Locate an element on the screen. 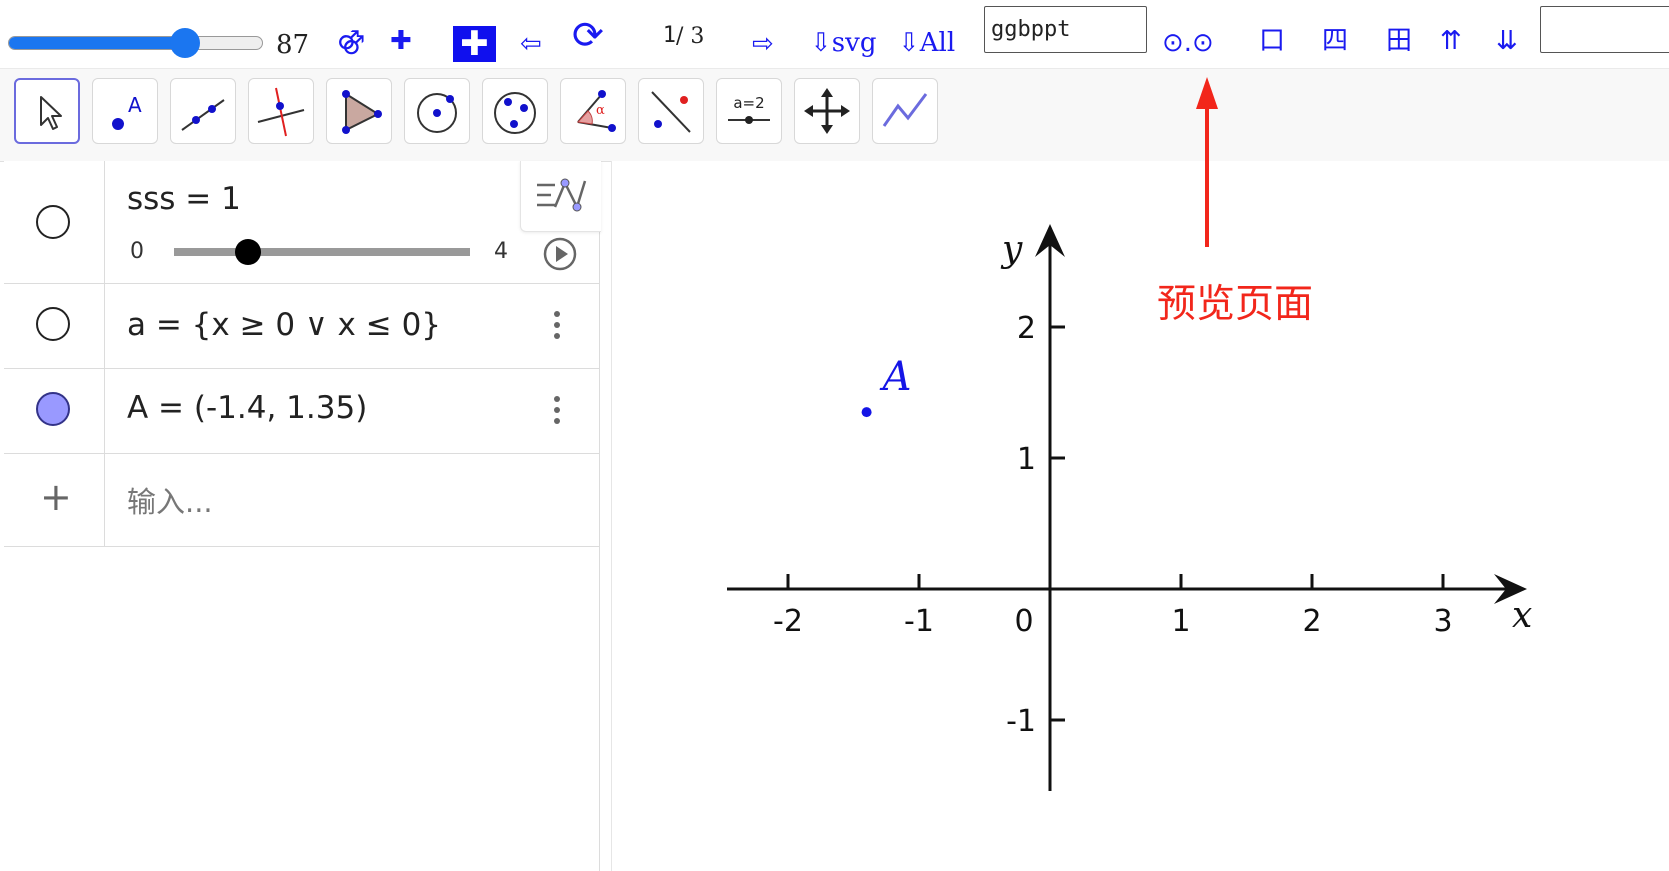 The image size is (1669, 871). function-tool is located at coordinates (905, 111).